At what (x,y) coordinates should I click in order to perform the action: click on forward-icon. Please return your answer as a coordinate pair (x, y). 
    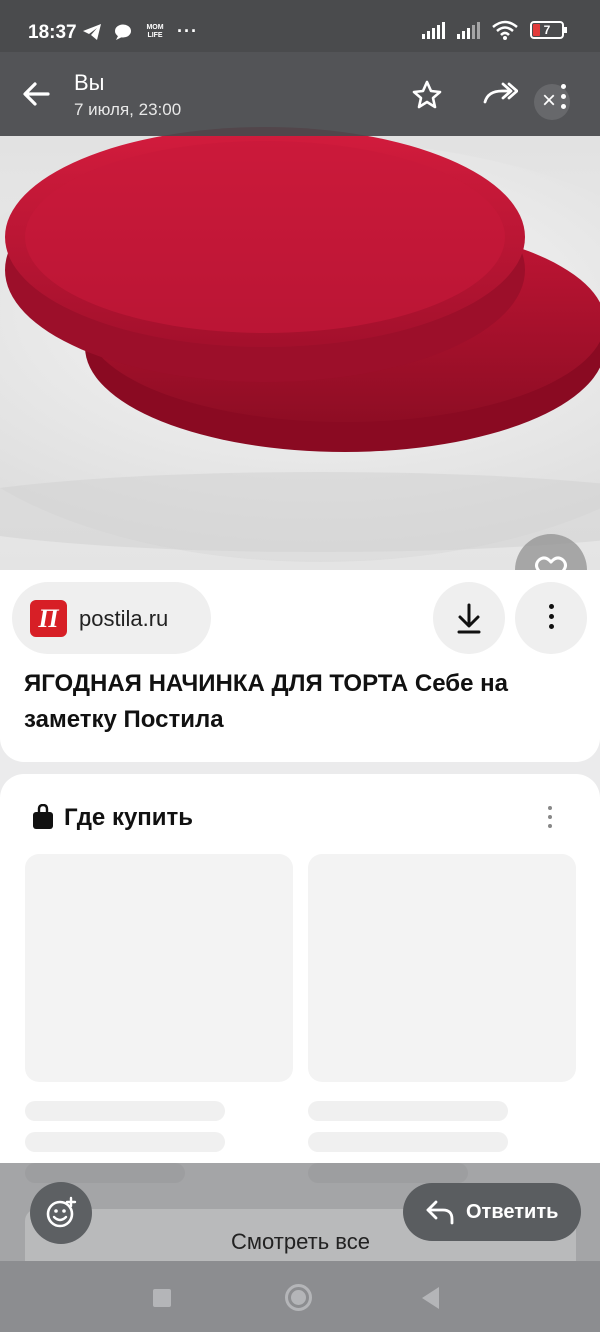
    Looking at the image, I should click on (500, 95).